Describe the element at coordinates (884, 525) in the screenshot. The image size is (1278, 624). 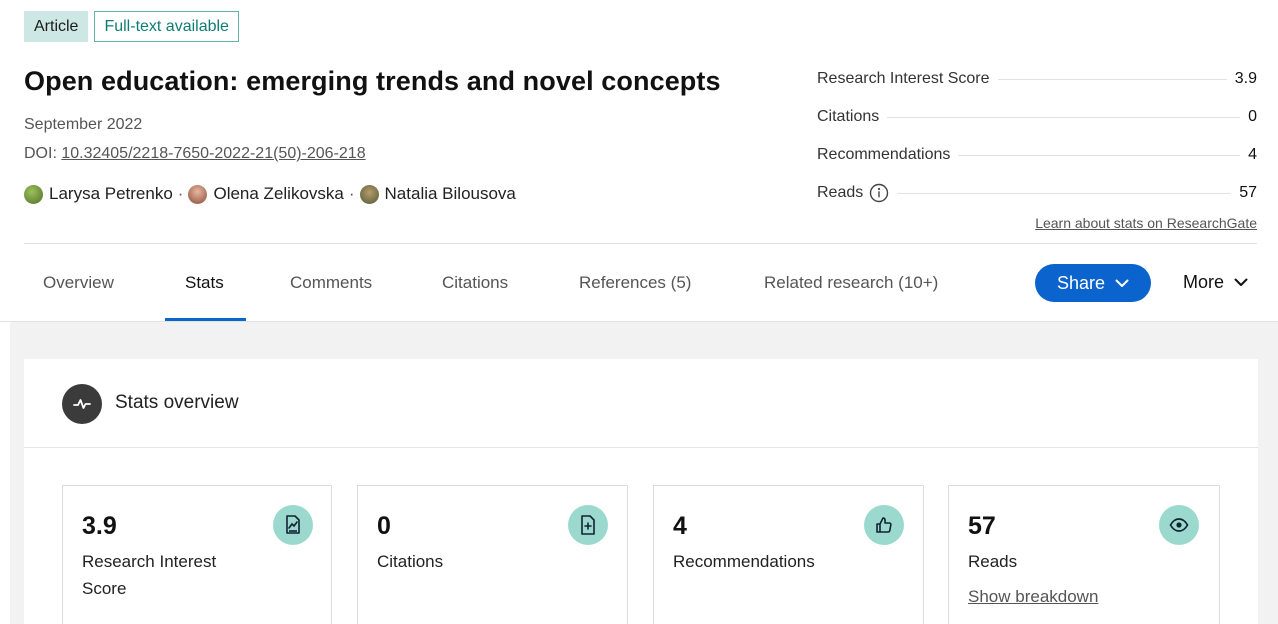
I see `thumbs-up-icon` at that location.